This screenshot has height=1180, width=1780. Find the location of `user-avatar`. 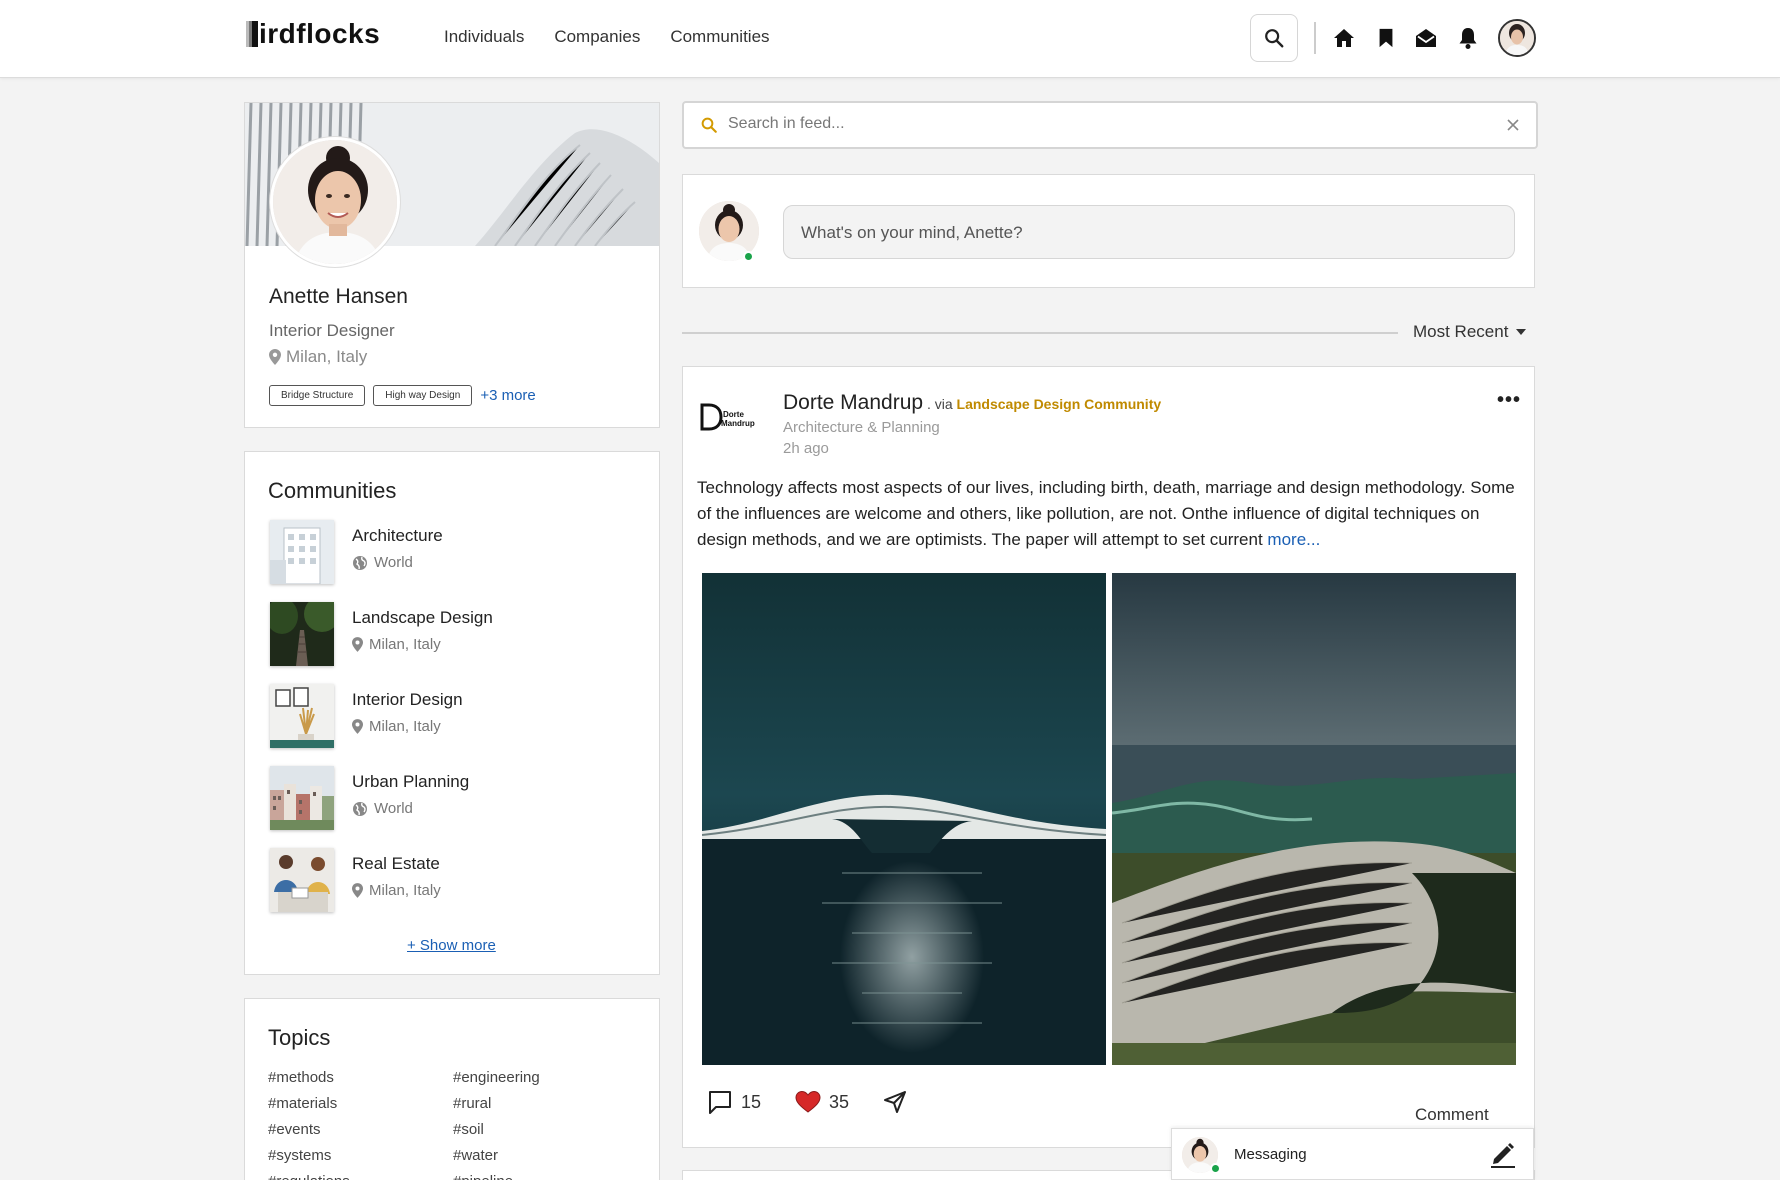

user-avatar is located at coordinates (1517, 38).